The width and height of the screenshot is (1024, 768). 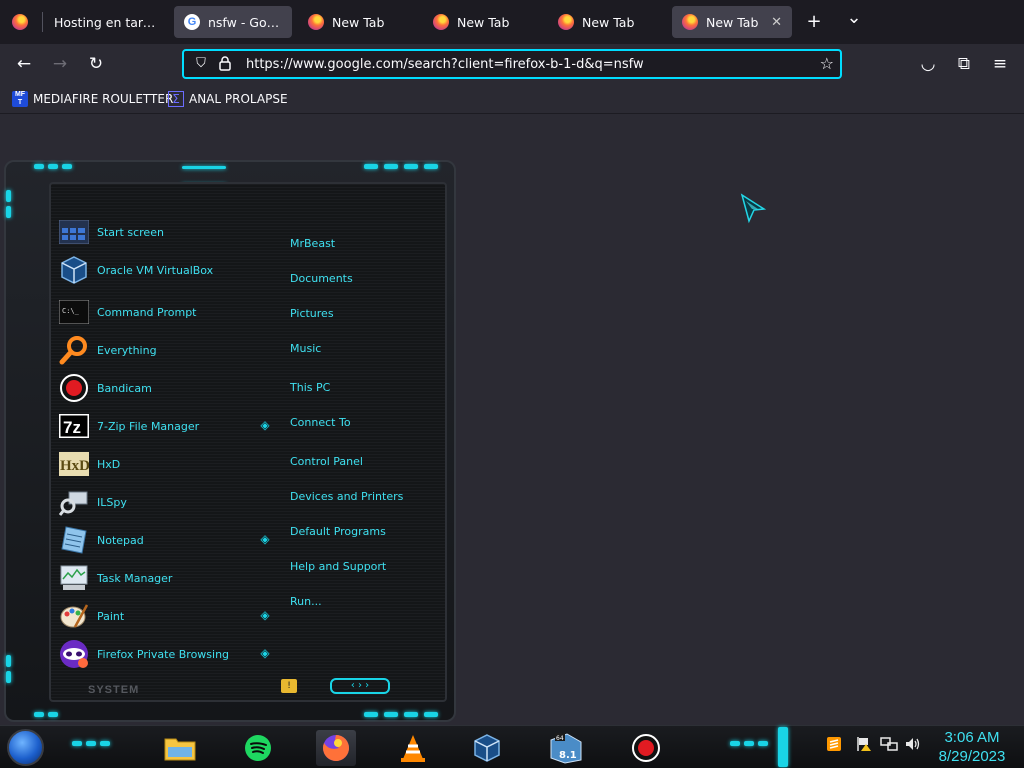 What do you see at coordinates (312, 313) in the screenshot?
I see `start-link-pictures: Pictures` at bounding box center [312, 313].